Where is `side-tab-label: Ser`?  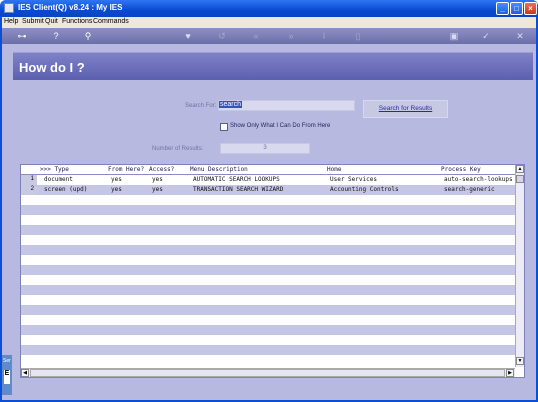
side-tab-label: Ser is located at coordinates (7, 361).